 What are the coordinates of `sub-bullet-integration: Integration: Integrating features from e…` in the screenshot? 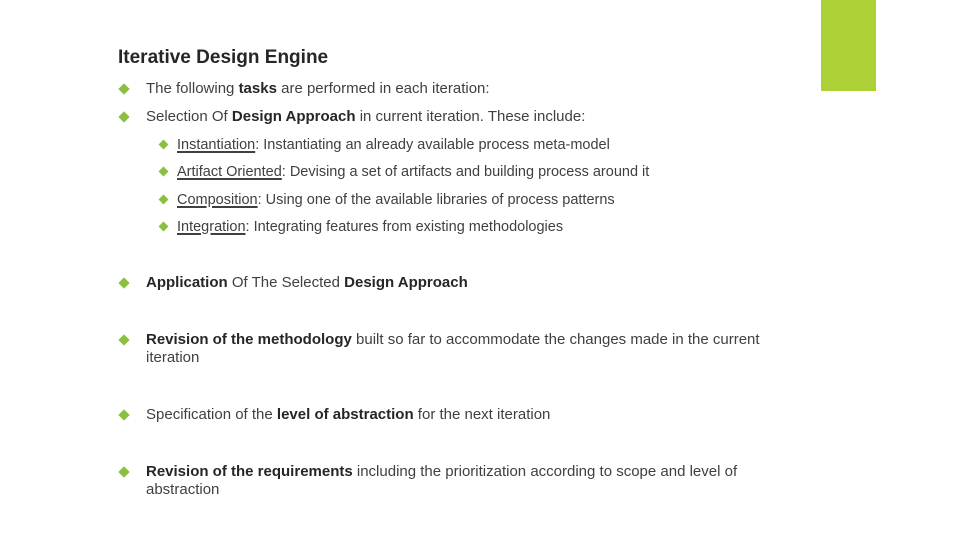 It's located at (477, 227).